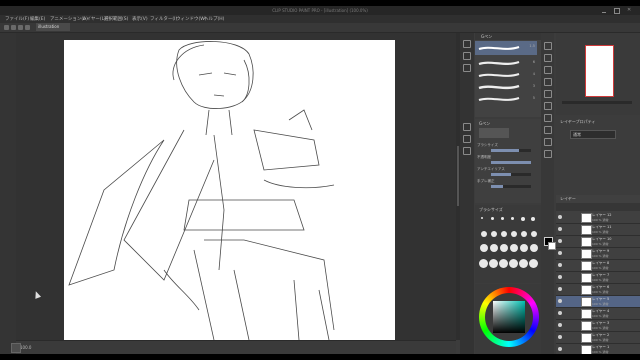 This screenshot has height=360, width=640. What do you see at coordinates (507, 98) in the screenshot?
I see `brush-item: 5` at bounding box center [507, 98].